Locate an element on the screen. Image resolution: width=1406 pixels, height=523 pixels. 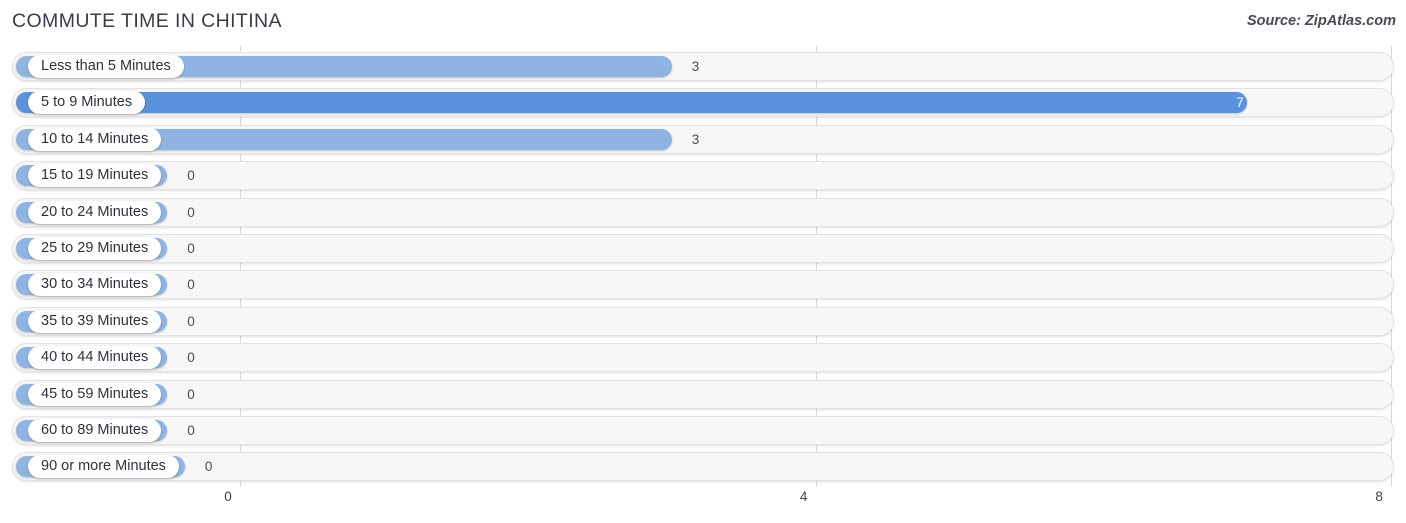
bar-row: Less than 5 Minutes 3 is located at coordinates (703, 66).